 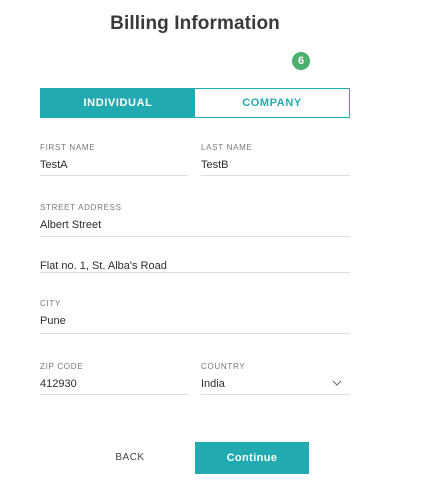 I want to click on zip-code-value: 412930, so click(x=114, y=384).